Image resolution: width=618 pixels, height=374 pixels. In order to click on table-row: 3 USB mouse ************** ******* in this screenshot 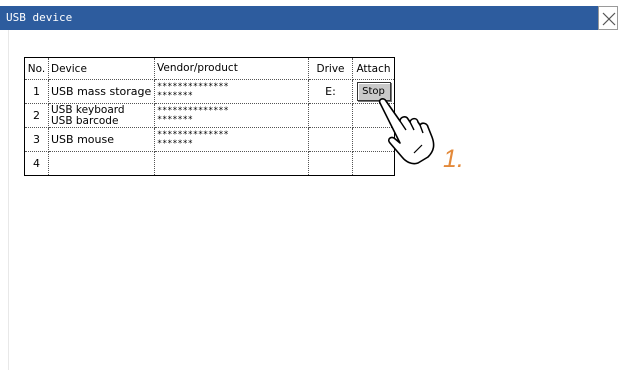, I will do `click(209, 139)`.